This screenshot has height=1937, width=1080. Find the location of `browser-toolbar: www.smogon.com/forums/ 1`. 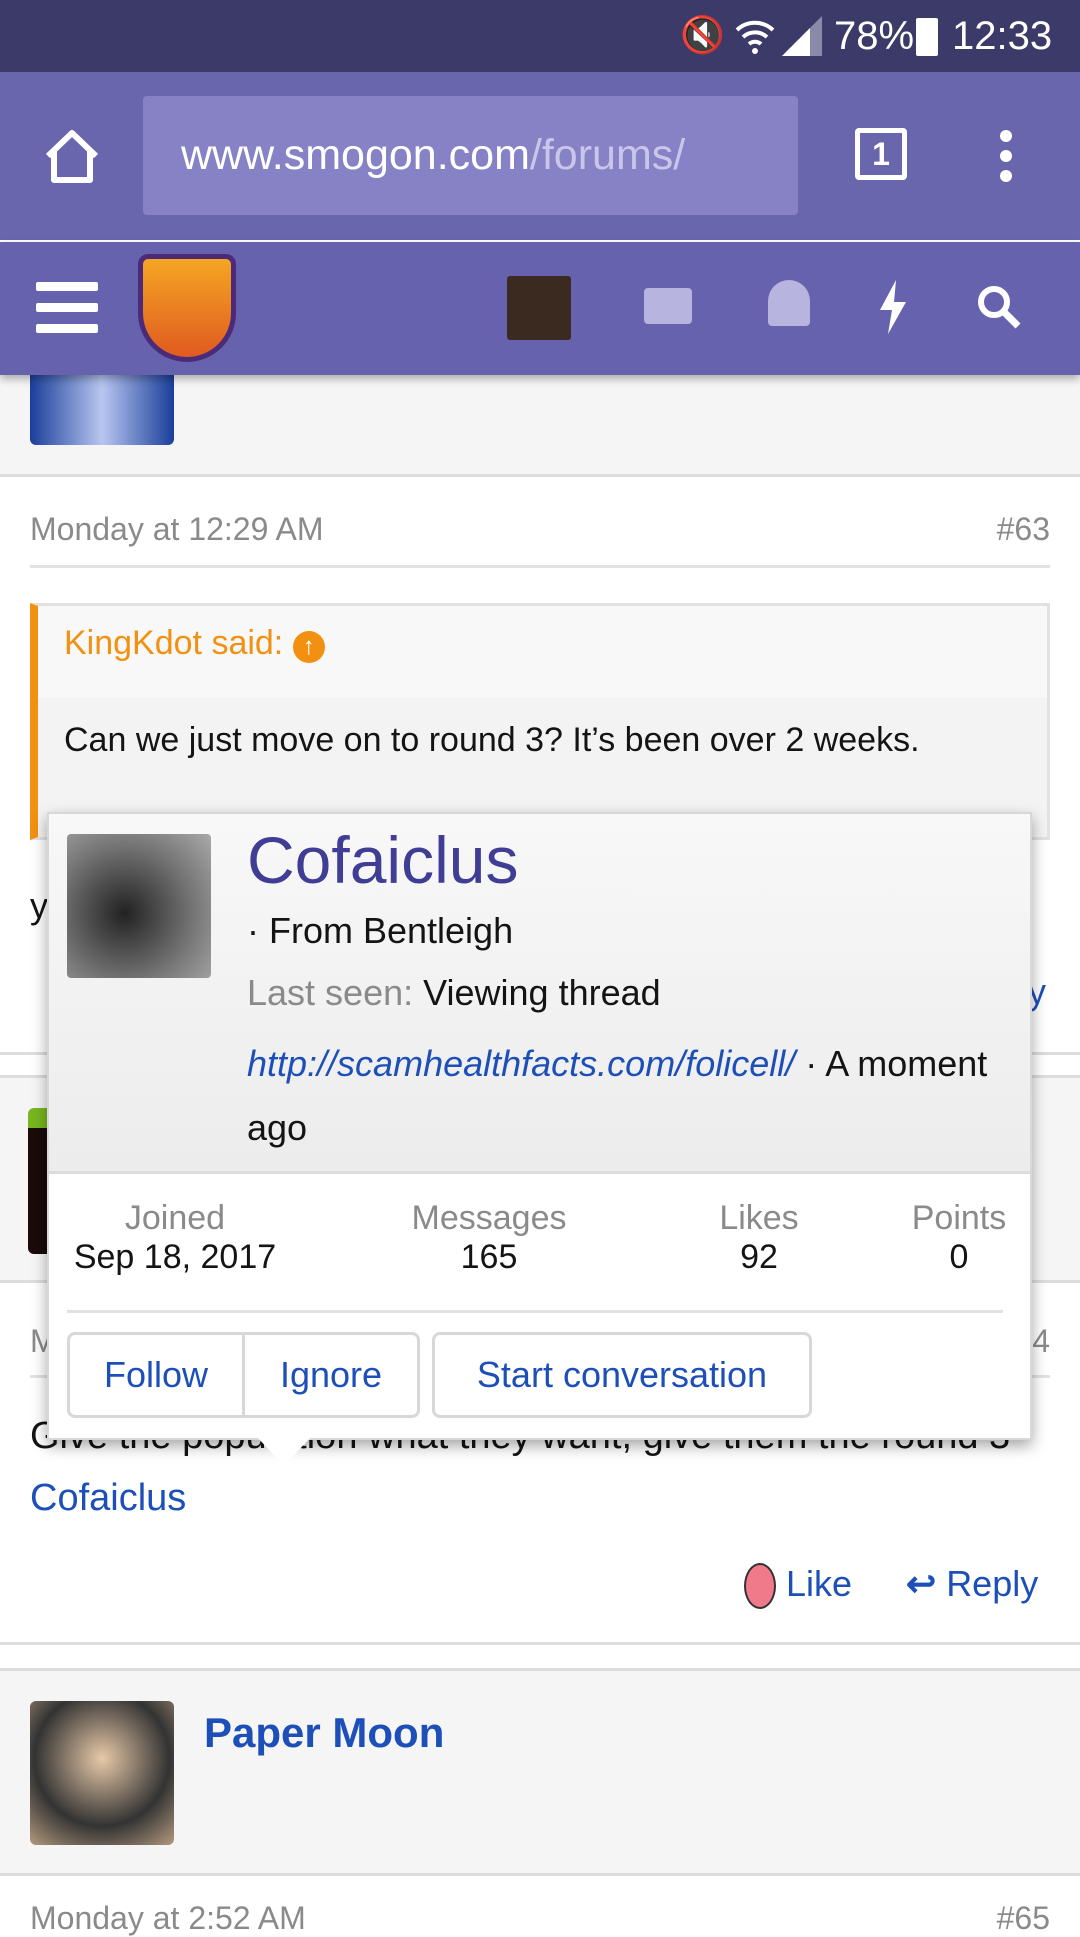

browser-toolbar: www.smogon.com/forums/ 1 is located at coordinates (540, 156).